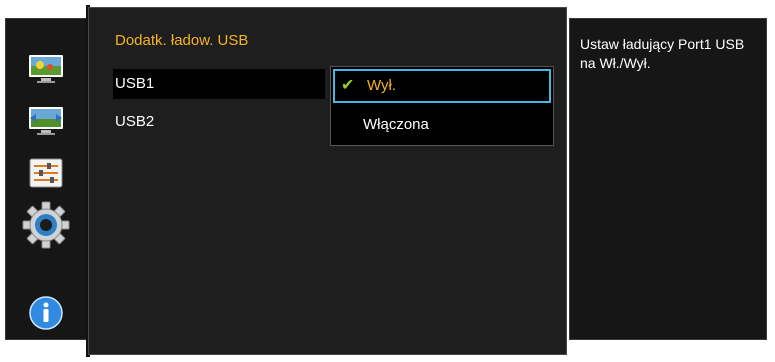 The height and width of the screenshot is (362, 775). What do you see at coordinates (348, 85) in the screenshot?
I see `checkmark-icon: ✔` at bounding box center [348, 85].